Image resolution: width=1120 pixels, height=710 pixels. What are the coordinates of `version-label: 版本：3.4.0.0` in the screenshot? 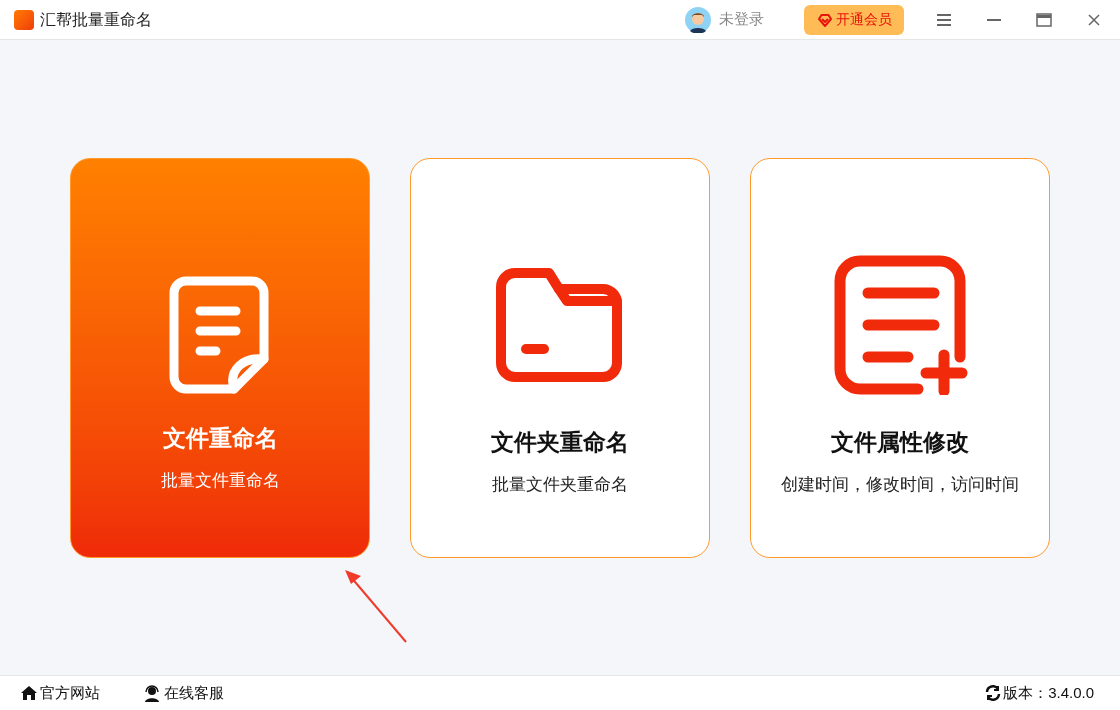 It's located at (1048, 692).